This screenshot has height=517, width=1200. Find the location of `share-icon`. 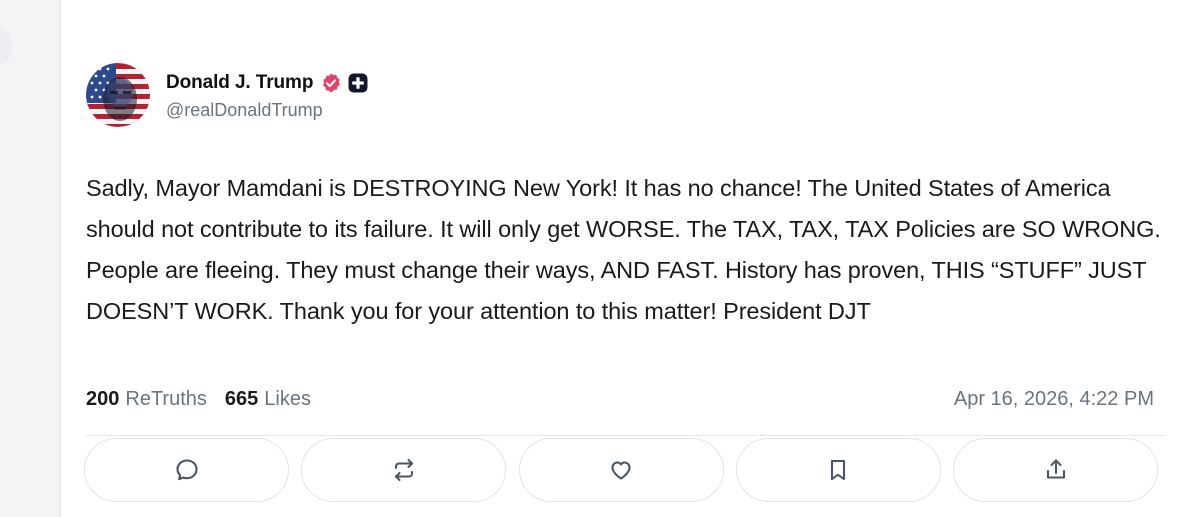

share-icon is located at coordinates (1055, 469).